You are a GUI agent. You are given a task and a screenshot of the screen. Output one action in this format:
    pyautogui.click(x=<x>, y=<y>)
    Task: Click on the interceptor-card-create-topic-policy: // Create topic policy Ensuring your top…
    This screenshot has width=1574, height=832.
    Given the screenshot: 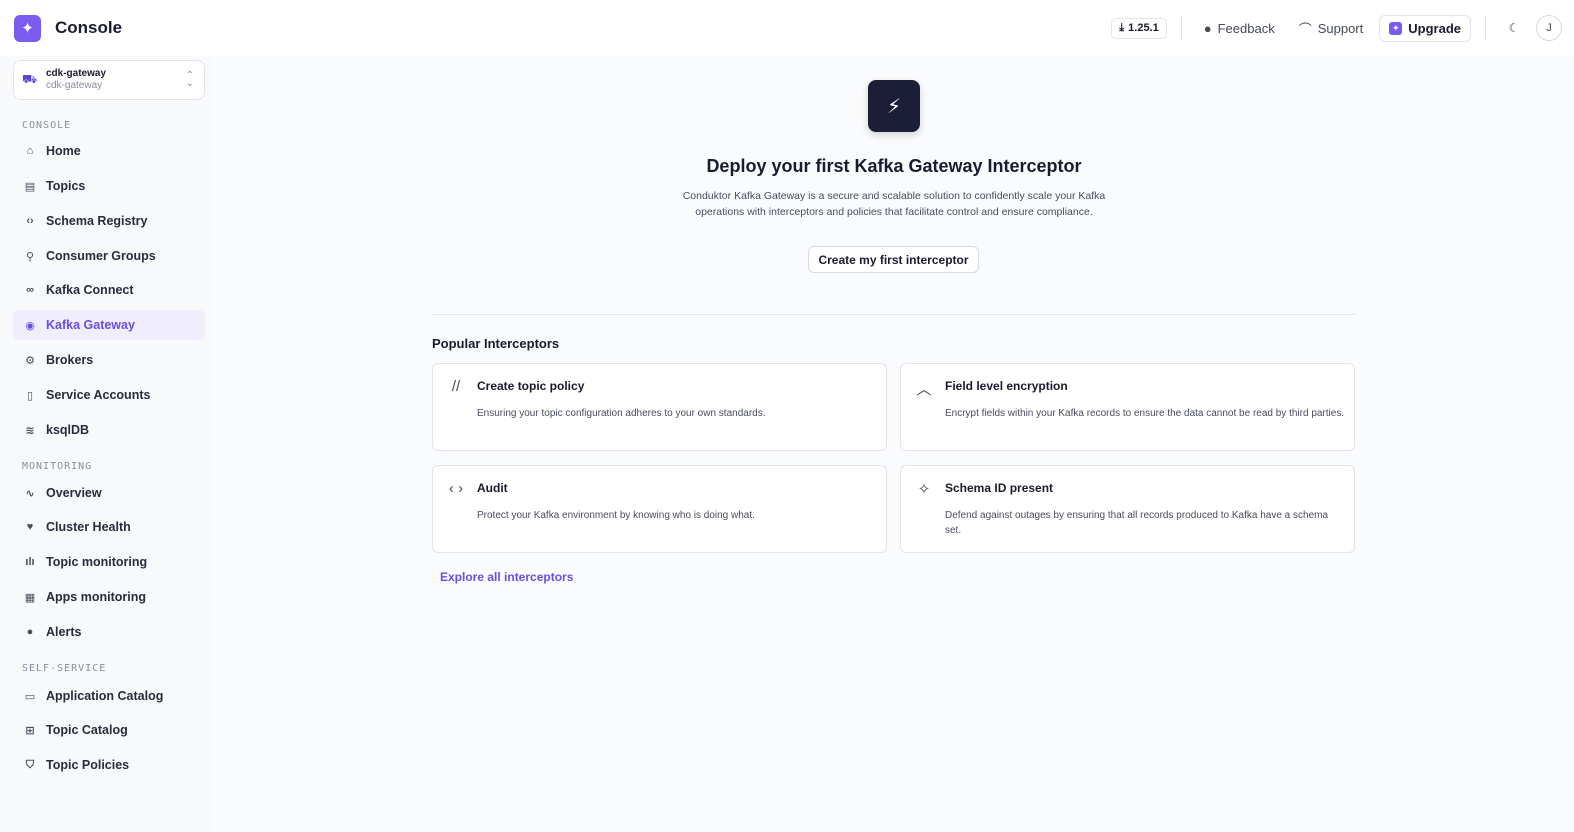 What is the action you would take?
    pyautogui.click(x=659, y=407)
    